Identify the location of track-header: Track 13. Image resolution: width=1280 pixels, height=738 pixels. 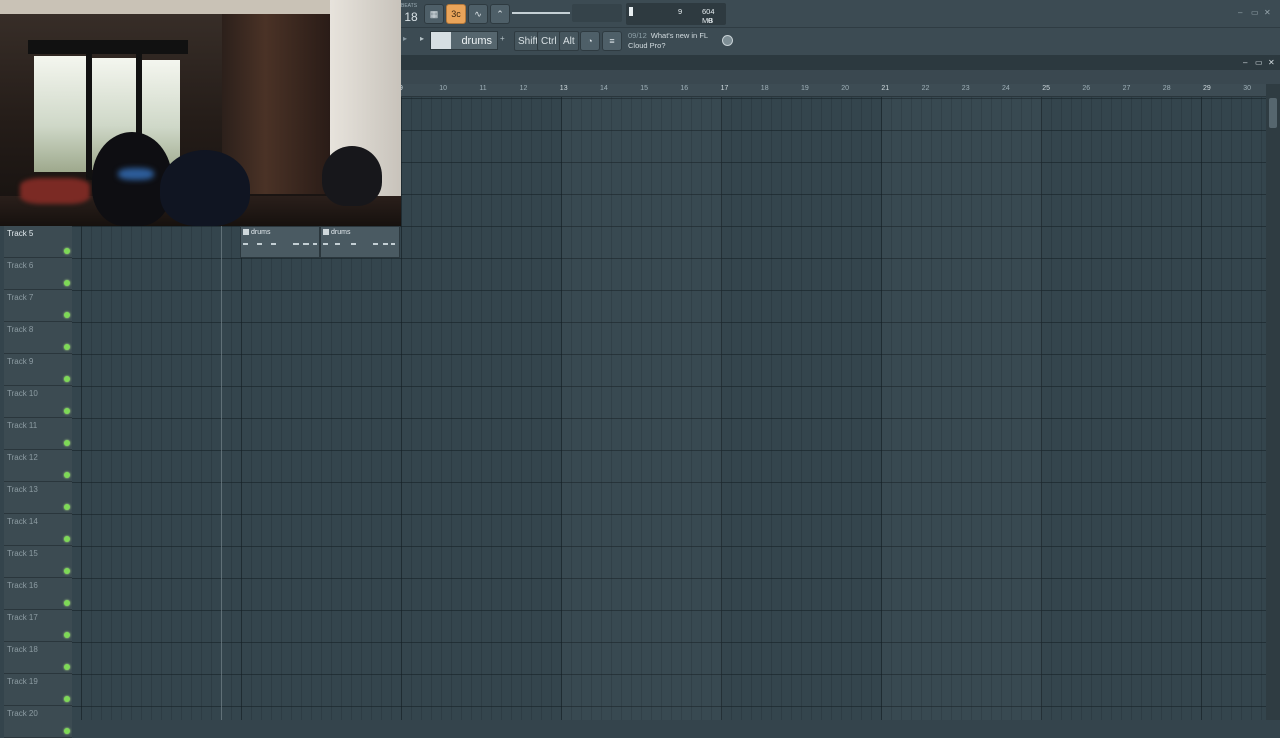
(38, 498).